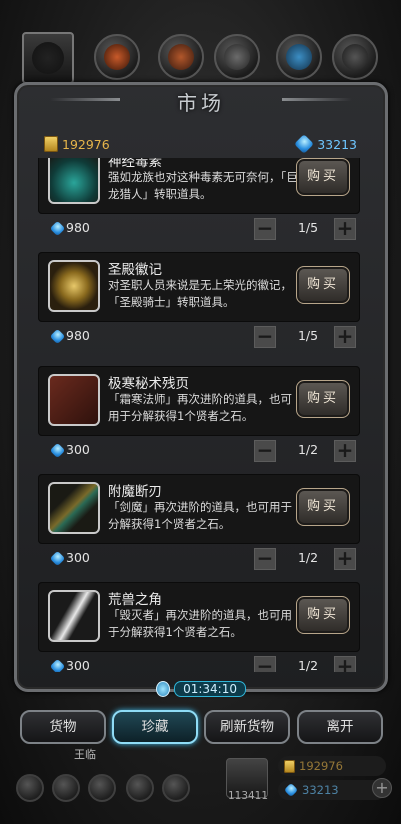 This screenshot has width=401, height=824. What do you see at coordinates (135, 492) in the screenshot?
I see `item-name: 附魔断刃` at bounding box center [135, 492].